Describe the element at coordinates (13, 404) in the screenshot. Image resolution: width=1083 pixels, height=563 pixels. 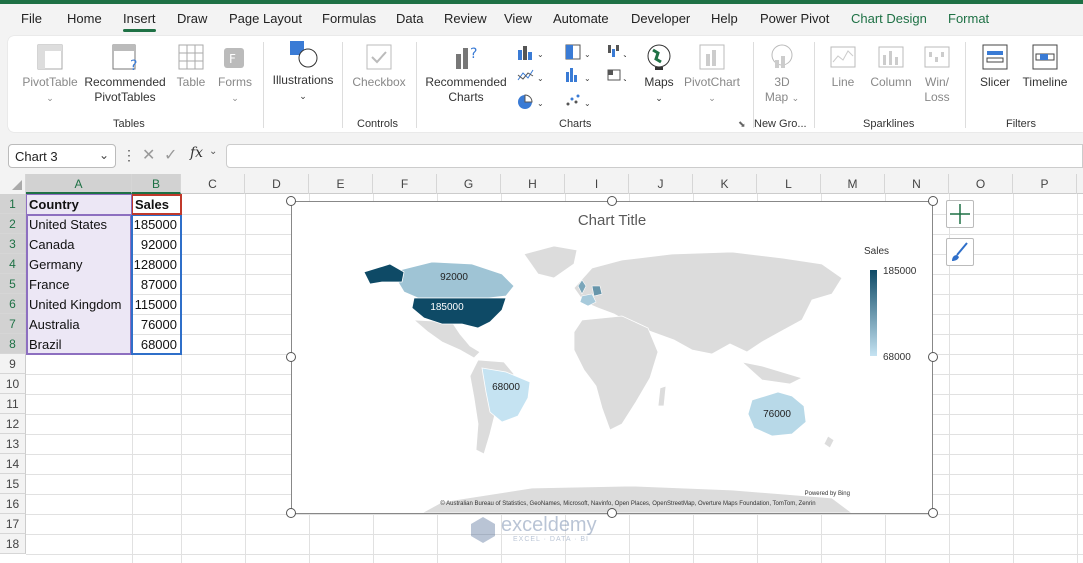
I see `row-header: 11` at that location.